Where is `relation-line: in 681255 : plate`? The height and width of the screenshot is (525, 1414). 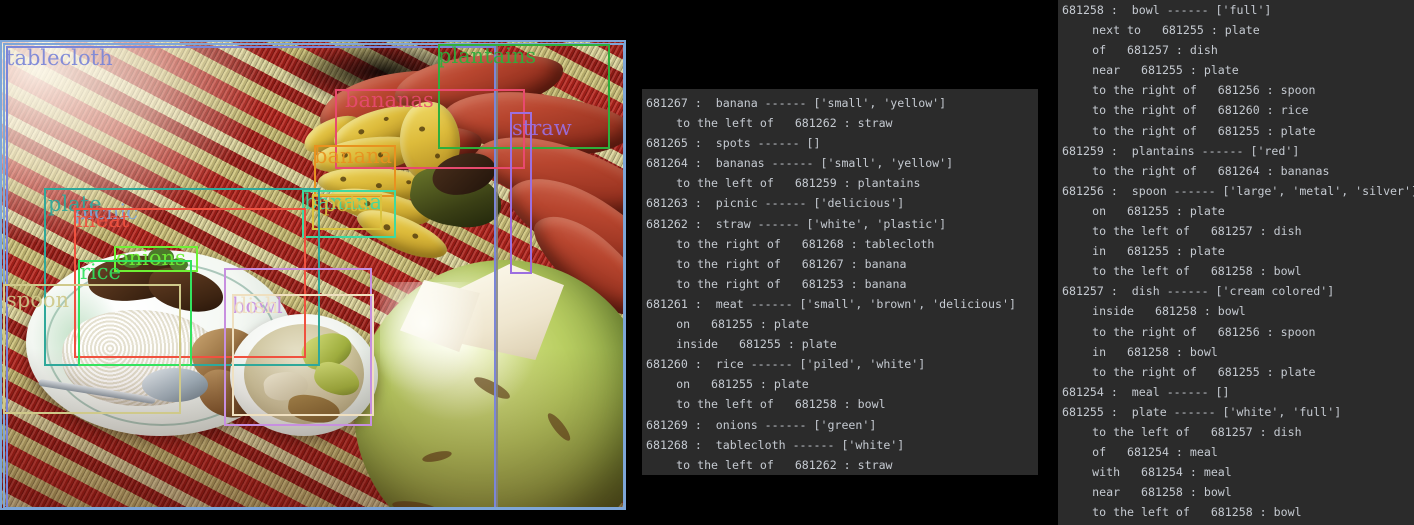 relation-line: in 681255 : plate is located at coordinates (1158, 251).